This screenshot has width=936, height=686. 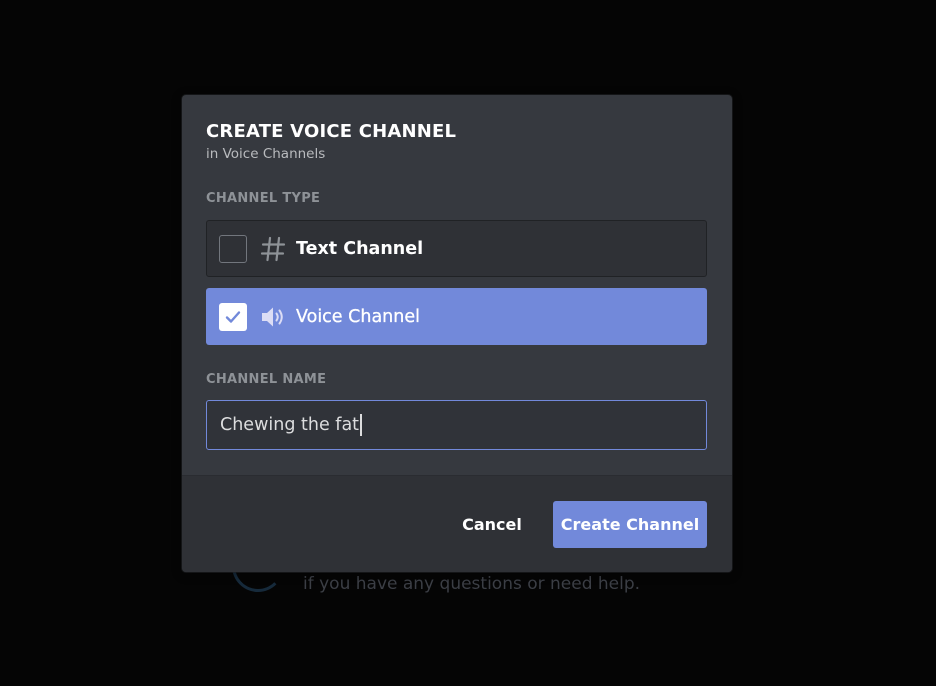 I want to click on create-channel-button: Create Channel, so click(x=630, y=524).